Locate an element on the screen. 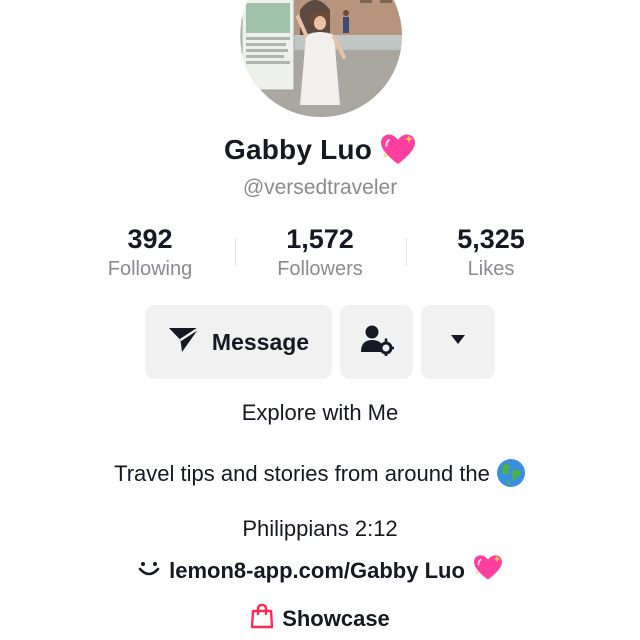 The width and height of the screenshot is (640, 640). message-label: Message is located at coordinates (260, 341).